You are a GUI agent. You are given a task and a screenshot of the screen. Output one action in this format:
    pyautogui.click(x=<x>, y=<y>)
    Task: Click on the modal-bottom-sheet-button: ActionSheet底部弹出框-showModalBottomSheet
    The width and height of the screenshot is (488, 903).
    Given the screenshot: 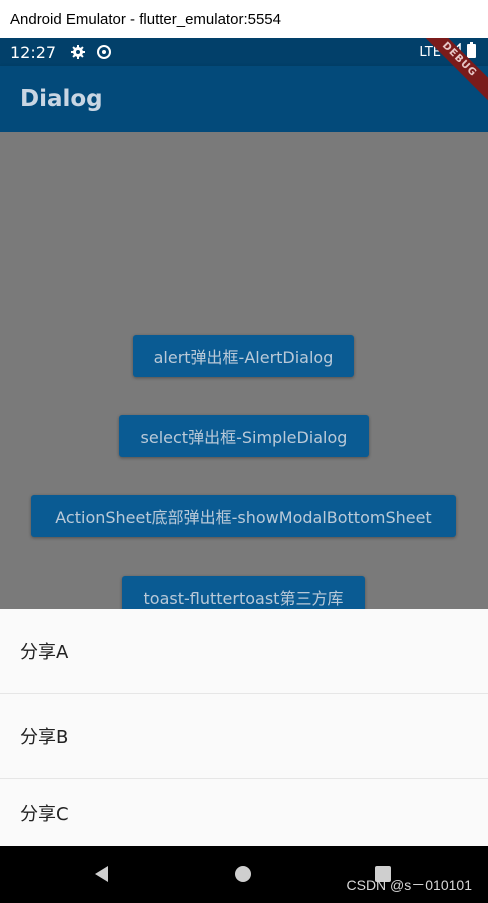 What is the action you would take?
    pyautogui.click(x=243, y=516)
    